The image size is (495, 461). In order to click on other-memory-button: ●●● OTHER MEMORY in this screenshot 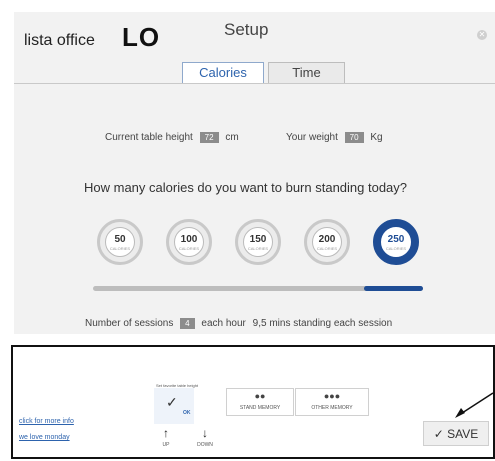, I will do `click(332, 402)`.